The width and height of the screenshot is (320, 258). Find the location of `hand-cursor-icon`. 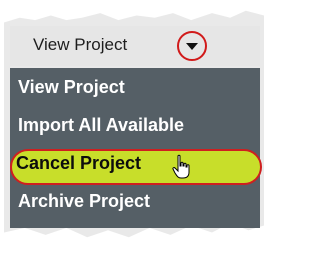

hand-cursor-icon is located at coordinates (181, 166).